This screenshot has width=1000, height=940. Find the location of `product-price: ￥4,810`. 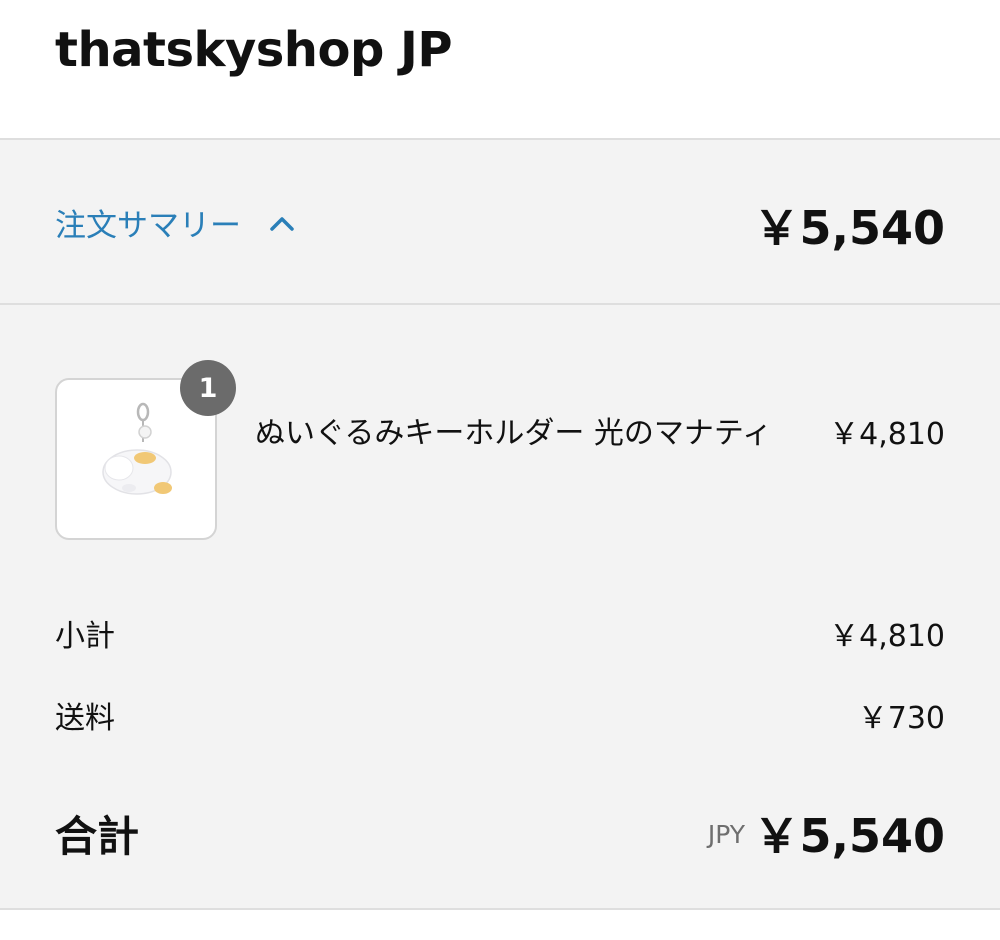

product-price: ￥4,810 is located at coordinates (887, 434).